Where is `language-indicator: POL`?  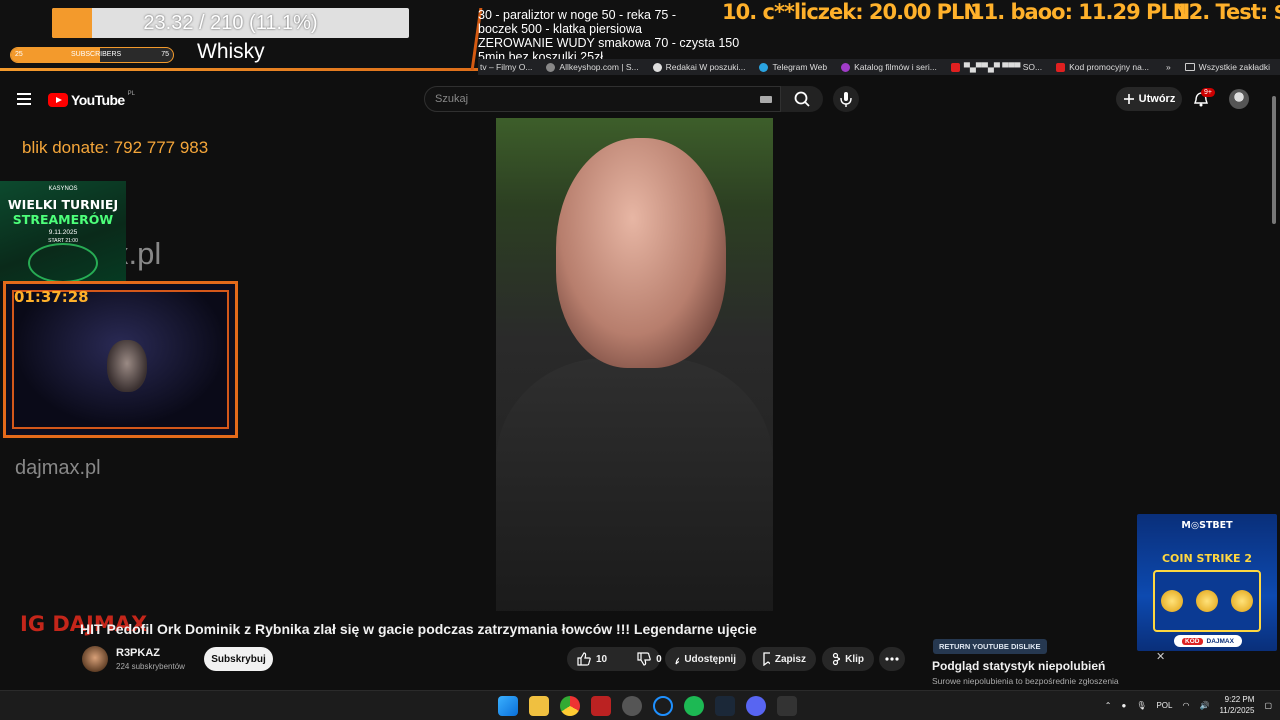 language-indicator: POL is located at coordinates (1164, 705).